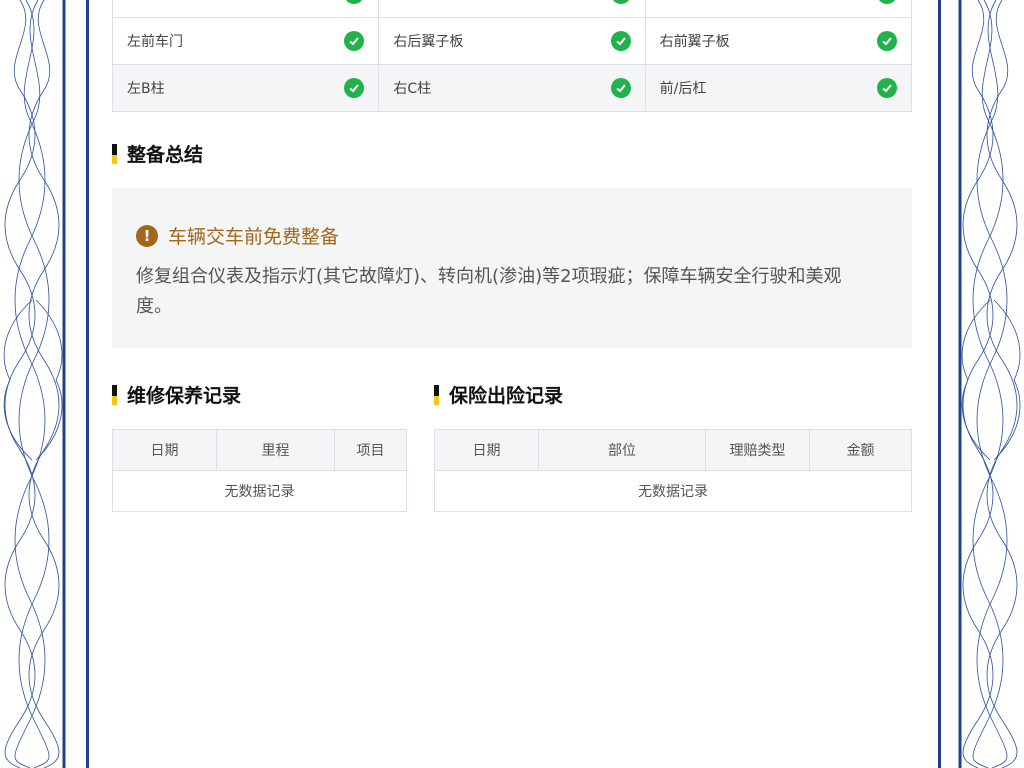 This screenshot has width=1024, height=768. Describe the element at coordinates (147, 235) in the screenshot. I see `exclamation-circle-icon: !` at that location.